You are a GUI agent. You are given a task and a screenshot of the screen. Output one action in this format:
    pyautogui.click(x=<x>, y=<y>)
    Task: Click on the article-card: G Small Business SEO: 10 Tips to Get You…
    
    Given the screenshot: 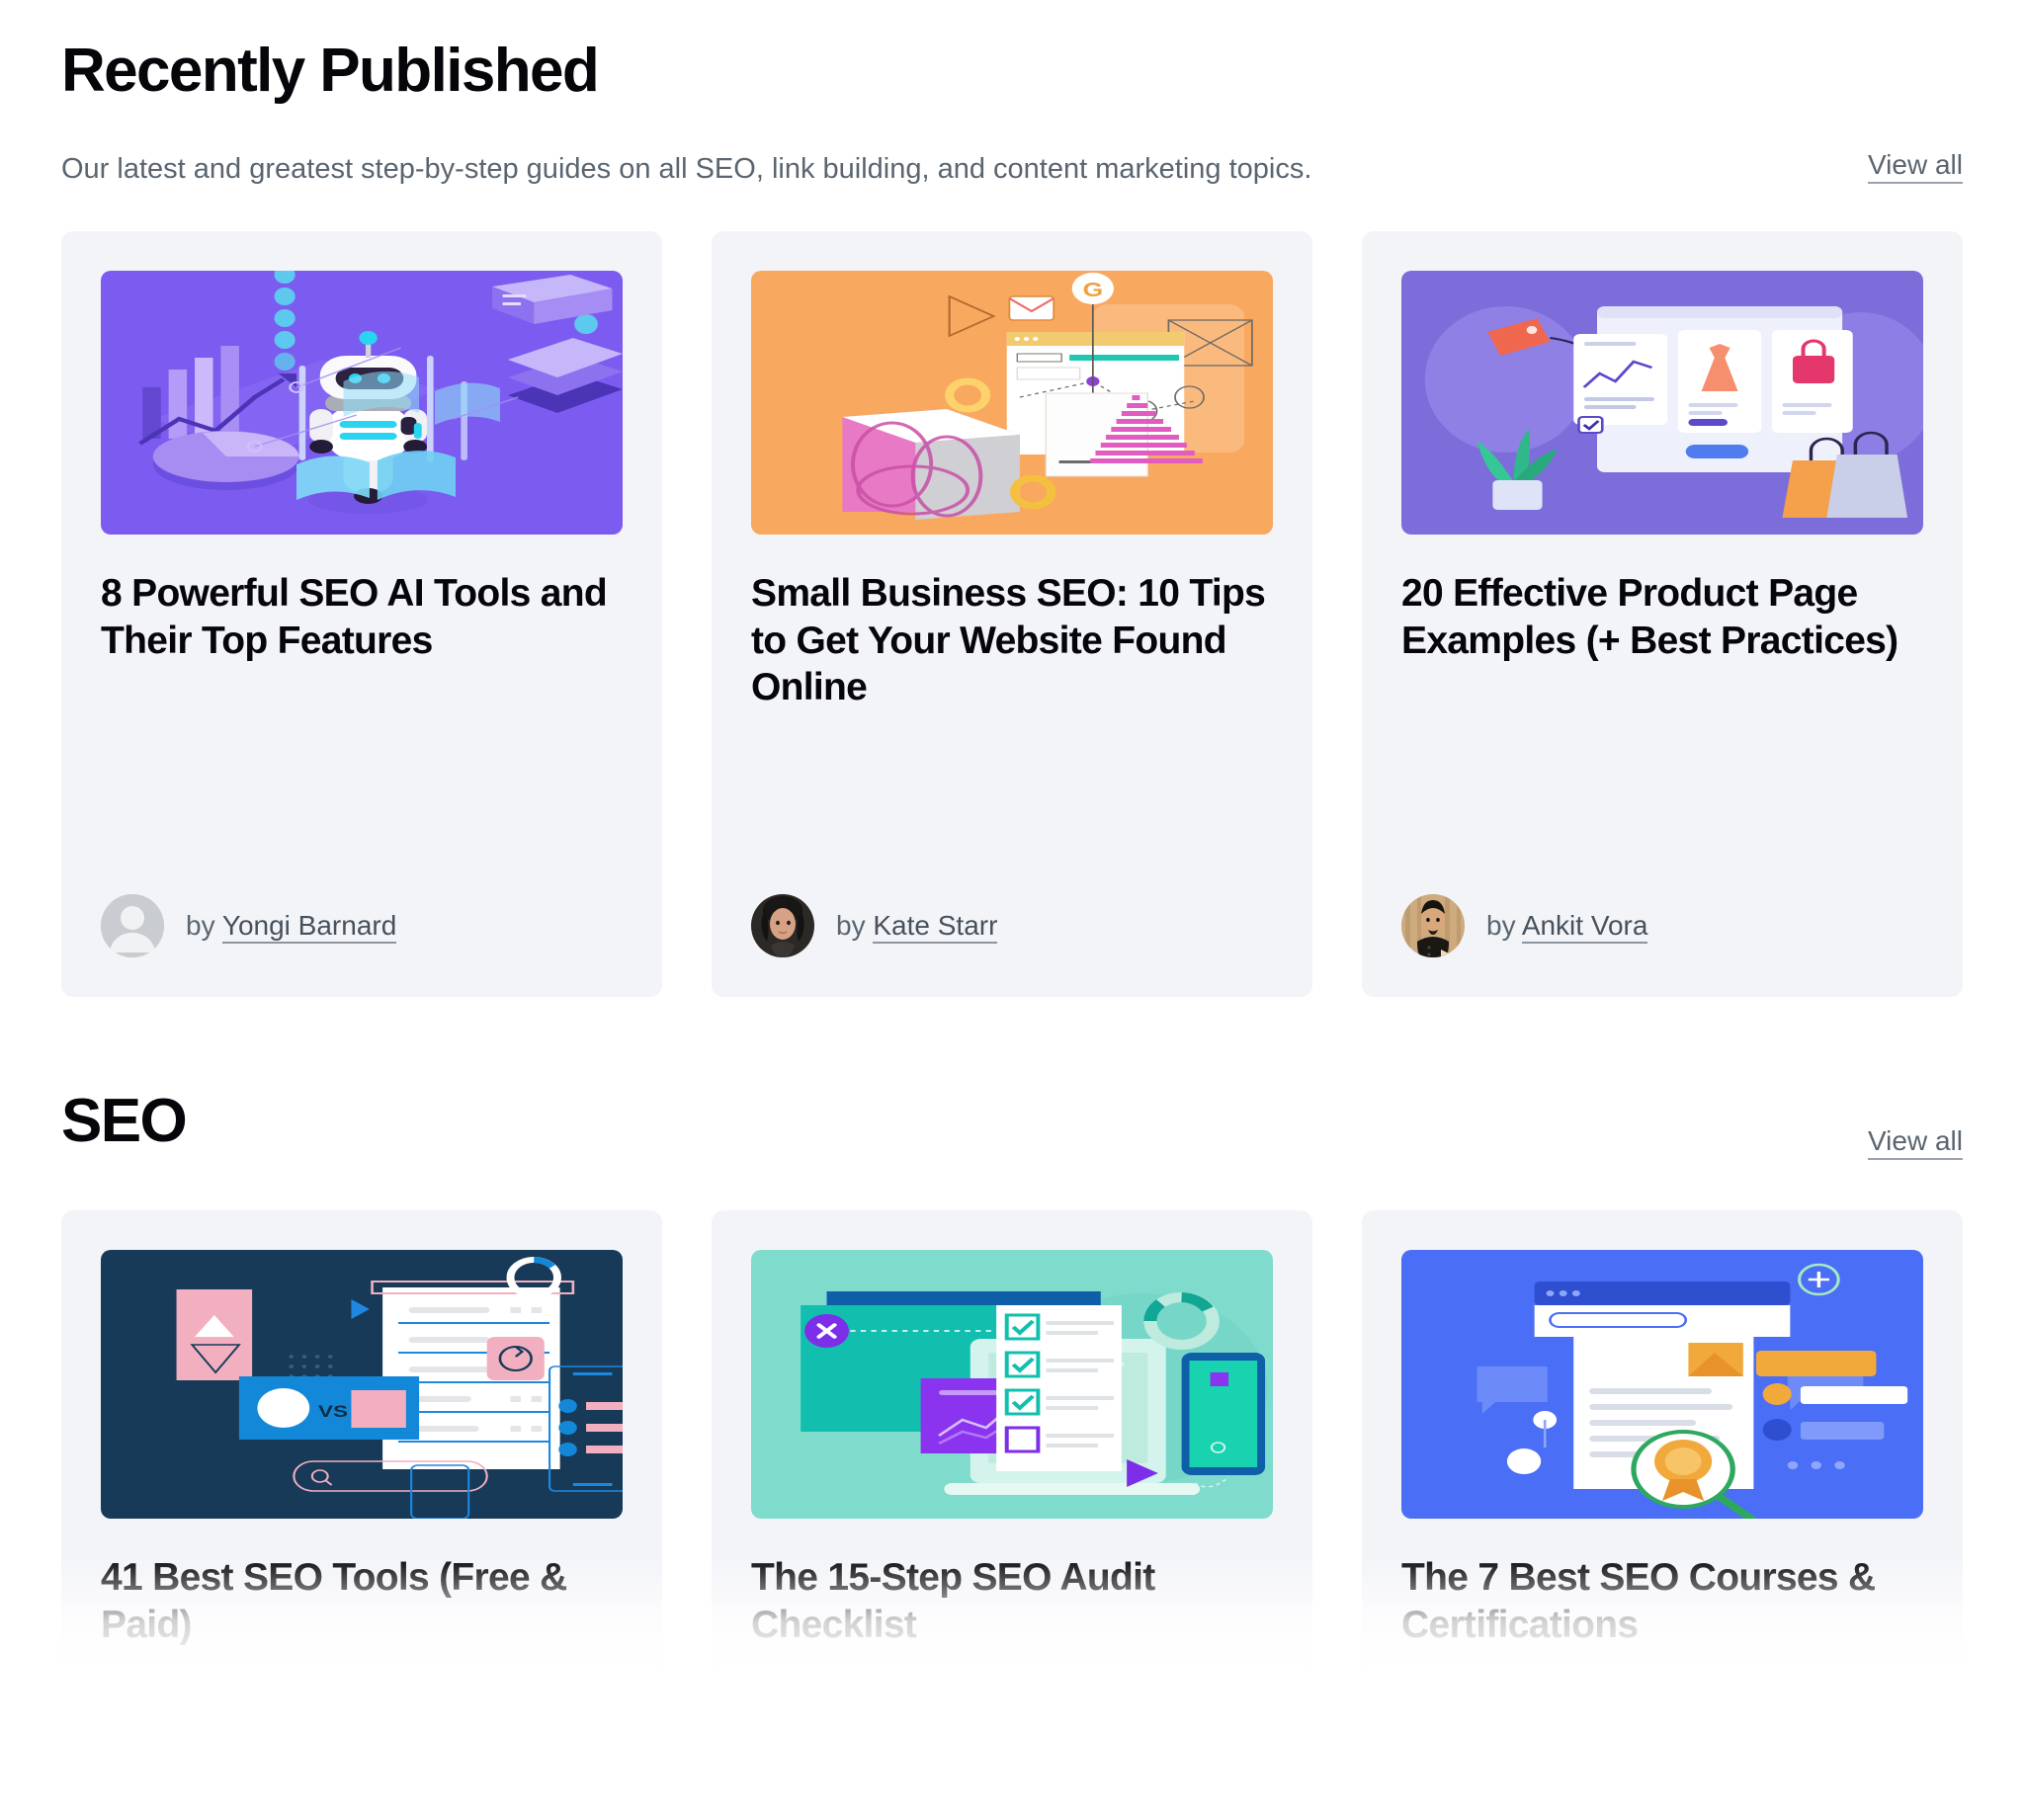 What is the action you would take?
    pyautogui.click(x=1012, y=614)
    